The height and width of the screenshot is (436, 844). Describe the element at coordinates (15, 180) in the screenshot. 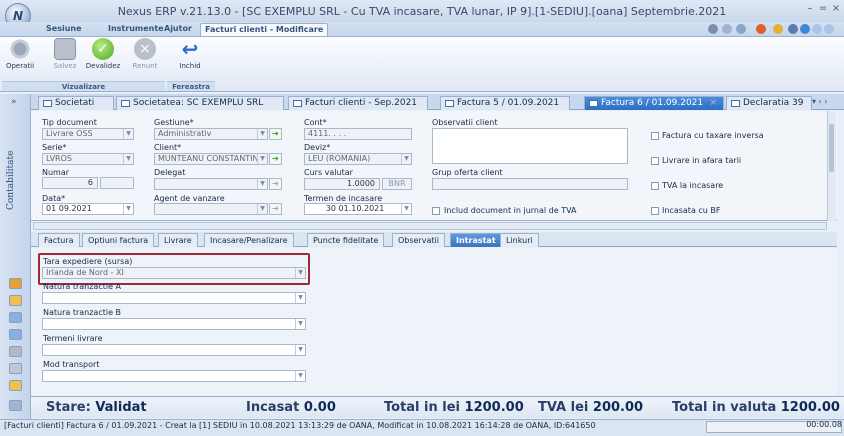

I see `sidebar-contabilitate-label: Contabilitate` at that location.